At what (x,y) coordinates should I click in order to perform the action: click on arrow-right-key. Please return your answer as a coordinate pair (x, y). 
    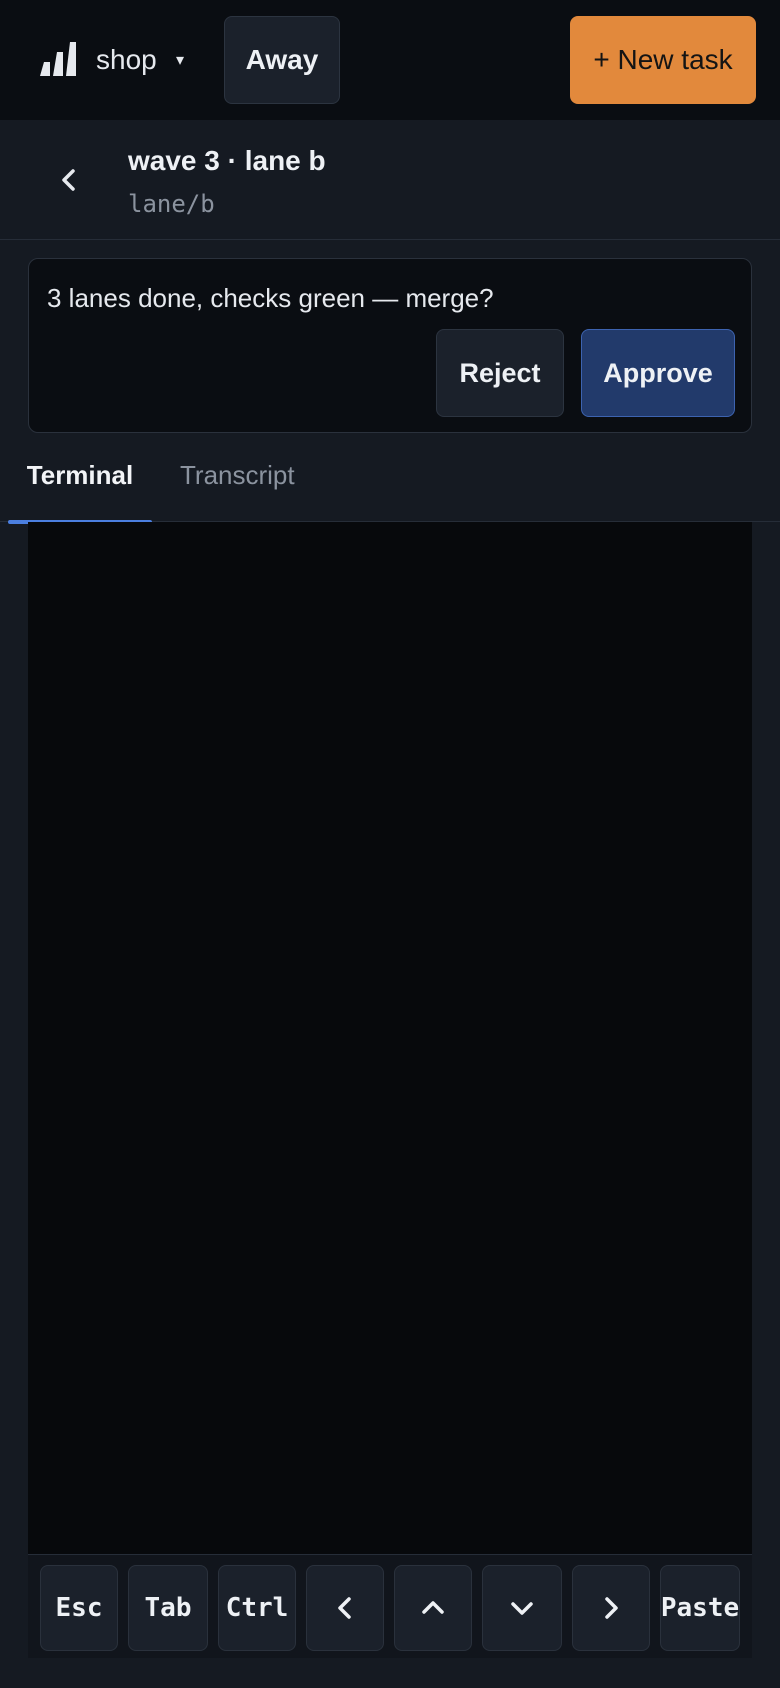
    Looking at the image, I should click on (611, 1608).